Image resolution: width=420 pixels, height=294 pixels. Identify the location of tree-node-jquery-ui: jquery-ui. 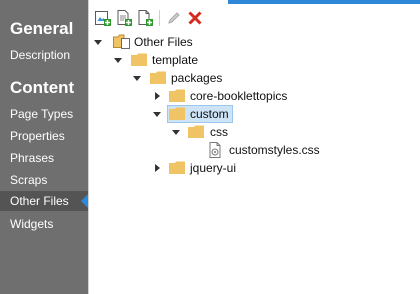
(254, 168).